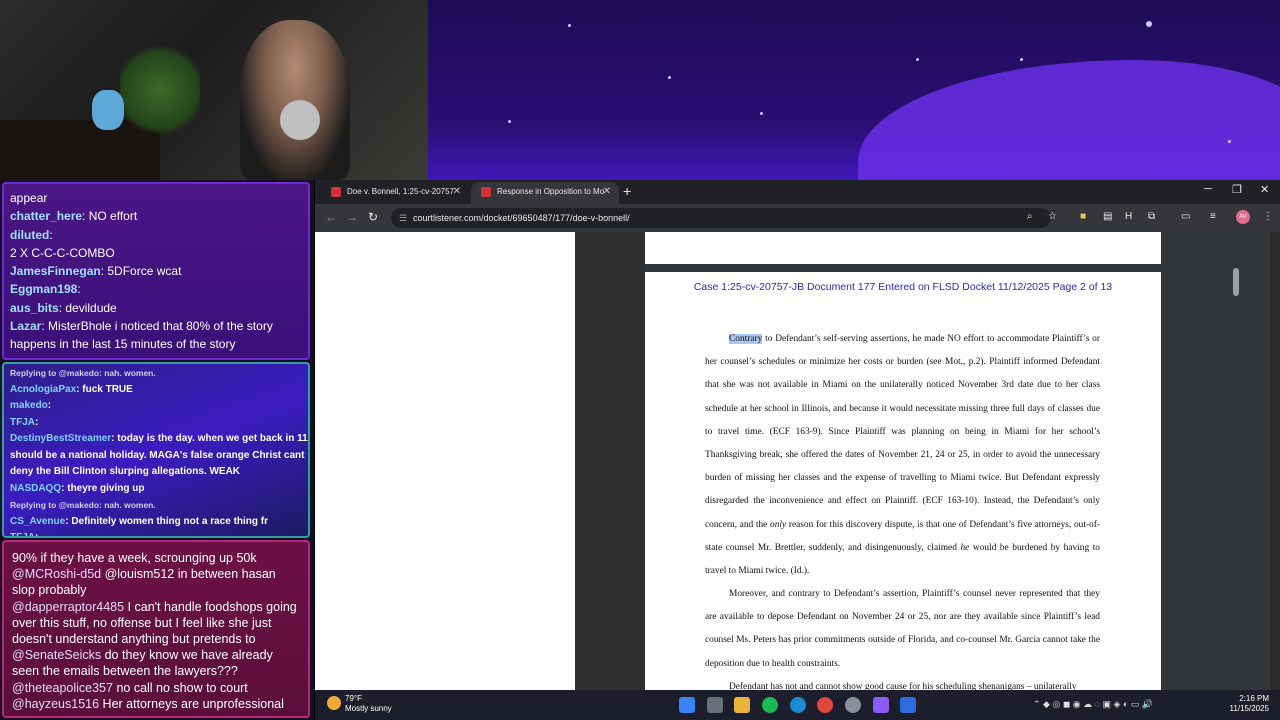 Image resolution: width=1280 pixels, height=720 pixels. Describe the element at coordinates (1275, 461) in the screenshot. I see `scroll-track` at that location.